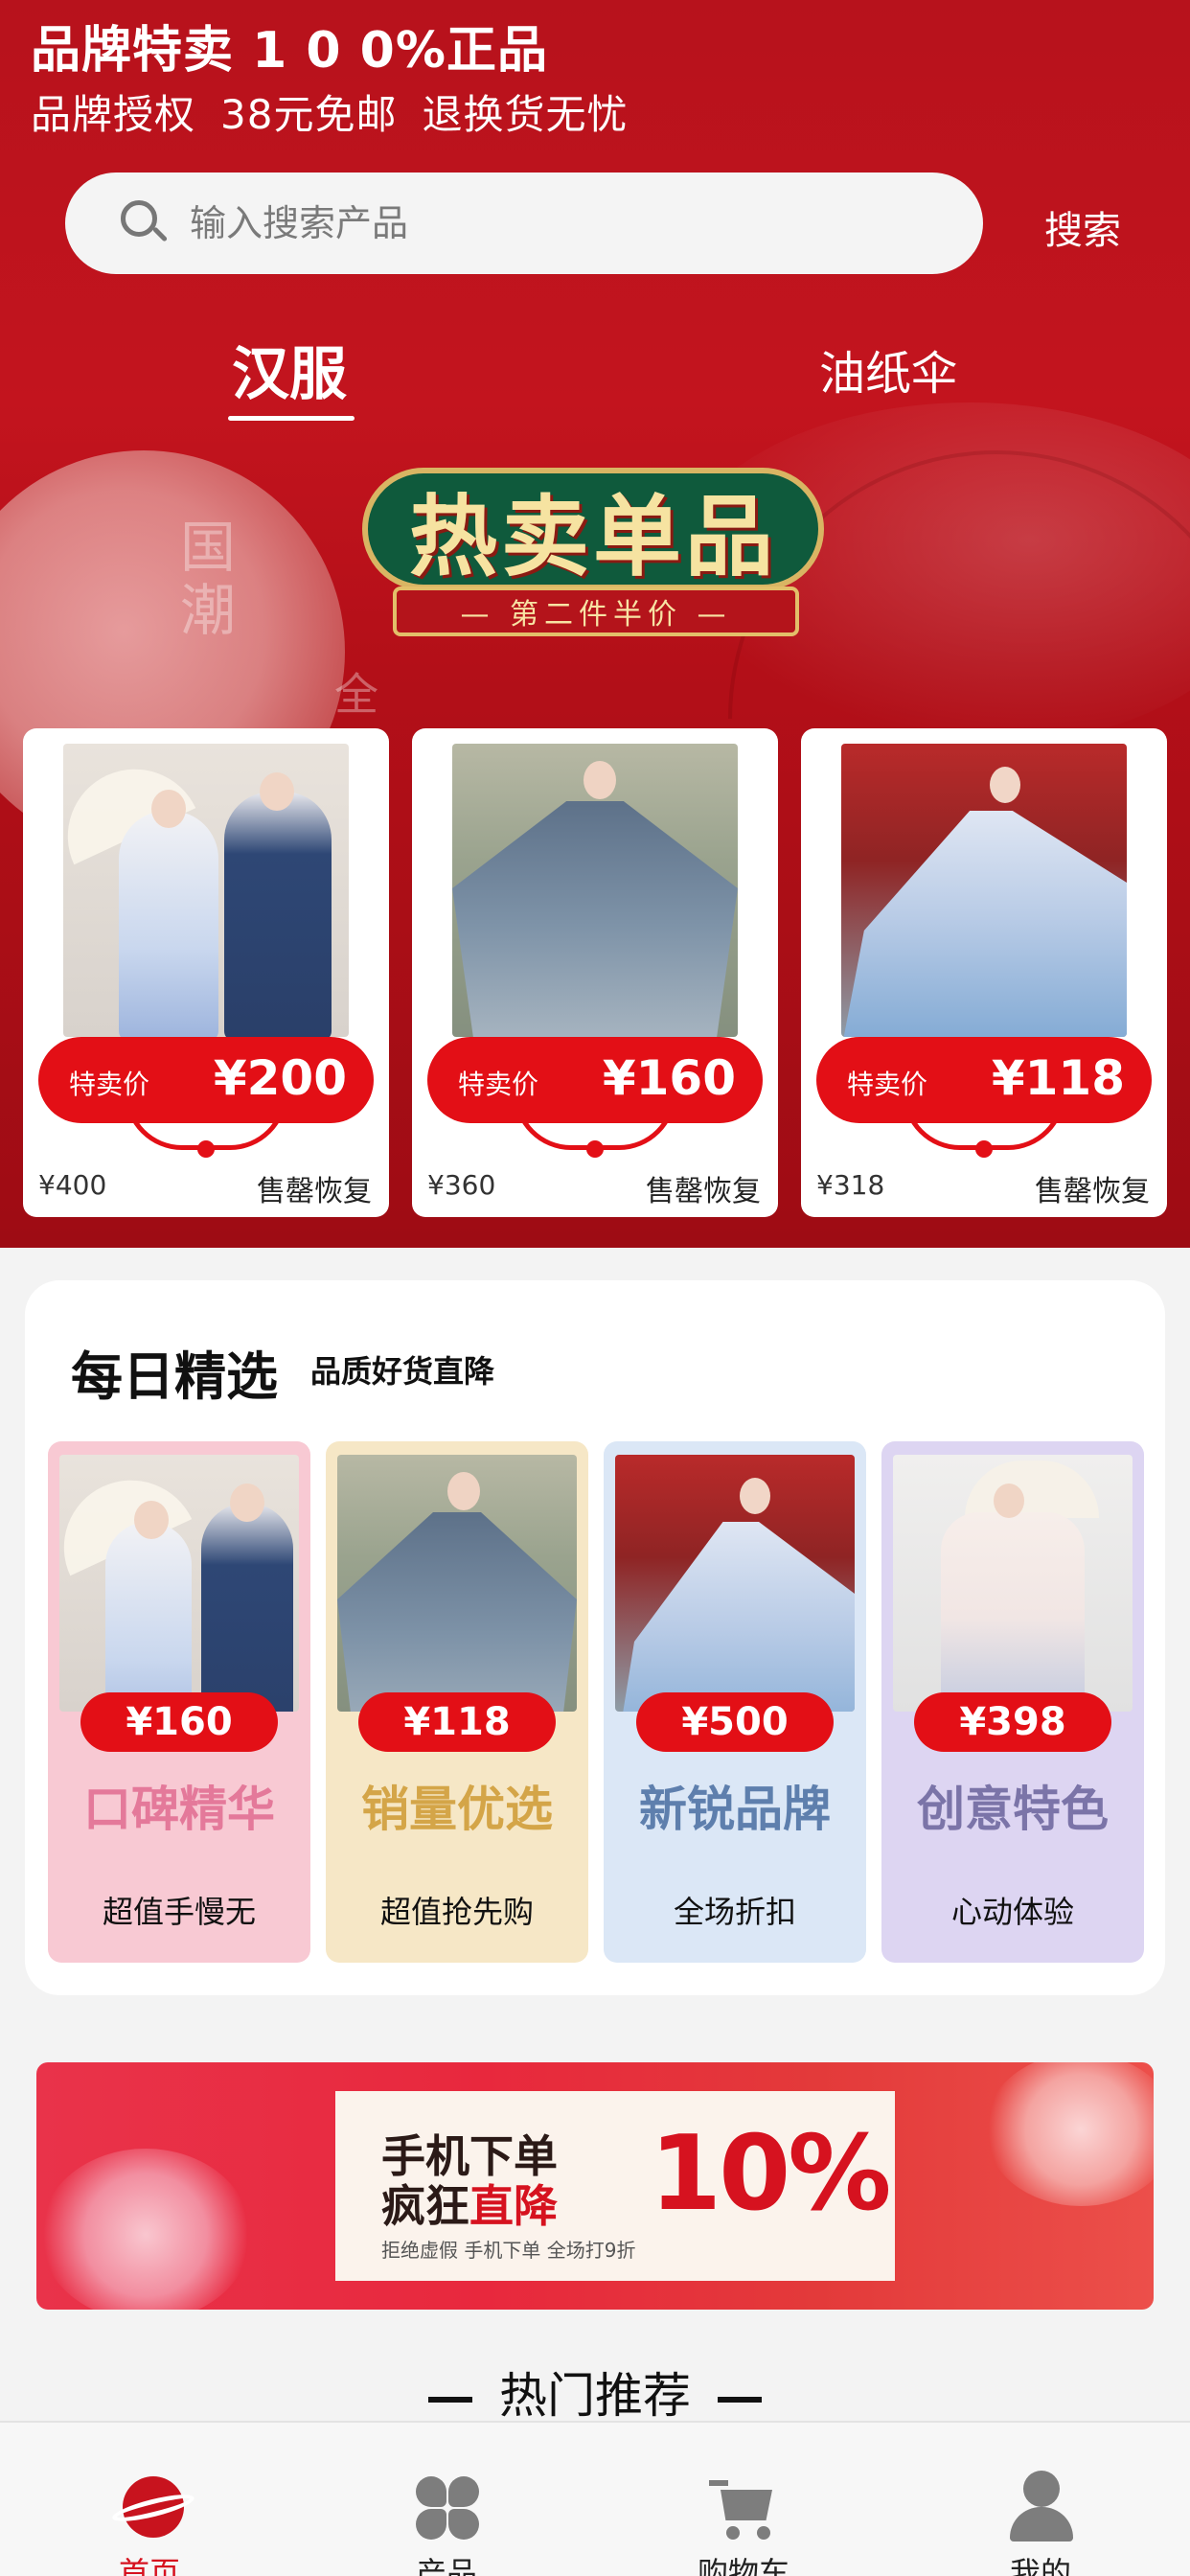  Describe the element at coordinates (1040, 2507) in the screenshot. I see `user-icon` at that location.